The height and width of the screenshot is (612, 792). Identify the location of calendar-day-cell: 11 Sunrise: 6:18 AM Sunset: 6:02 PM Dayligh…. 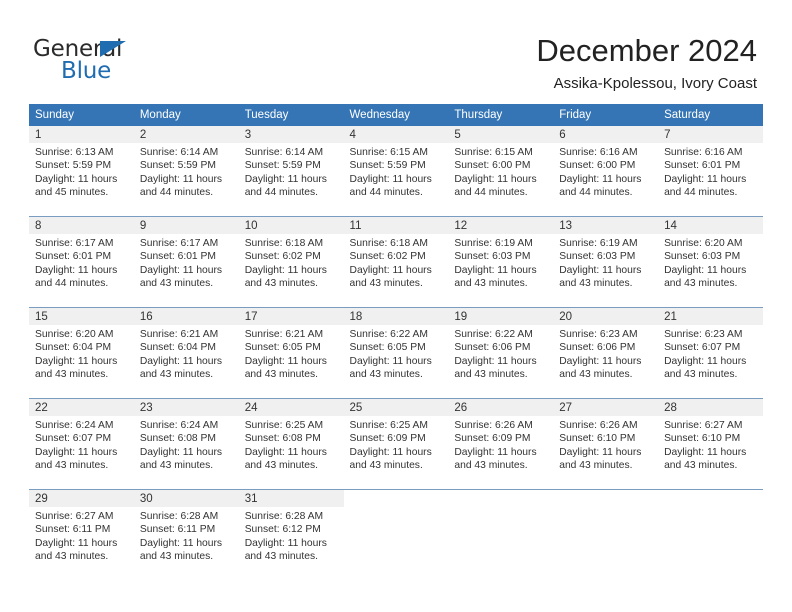
(396, 262).